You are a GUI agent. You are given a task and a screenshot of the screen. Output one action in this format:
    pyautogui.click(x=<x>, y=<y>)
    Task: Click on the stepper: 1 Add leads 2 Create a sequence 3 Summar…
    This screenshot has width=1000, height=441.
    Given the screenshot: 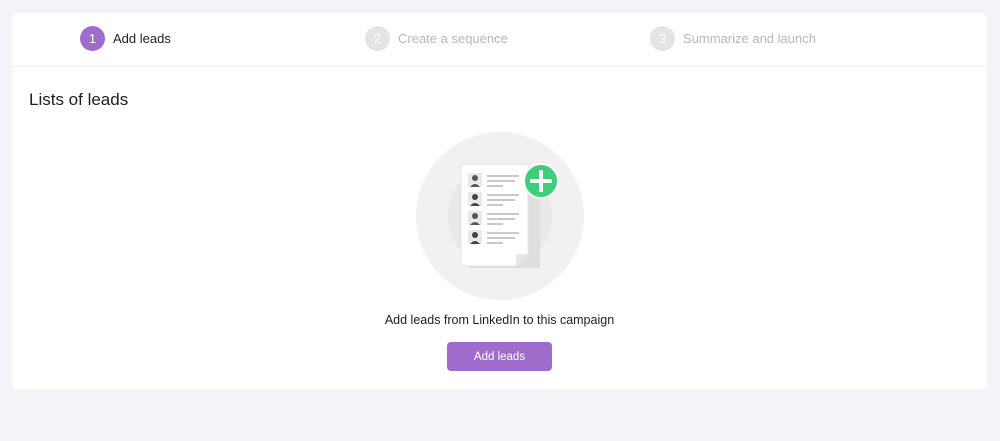 What is the action you would take?
    pyautogui.click(x=499, y=40)
    